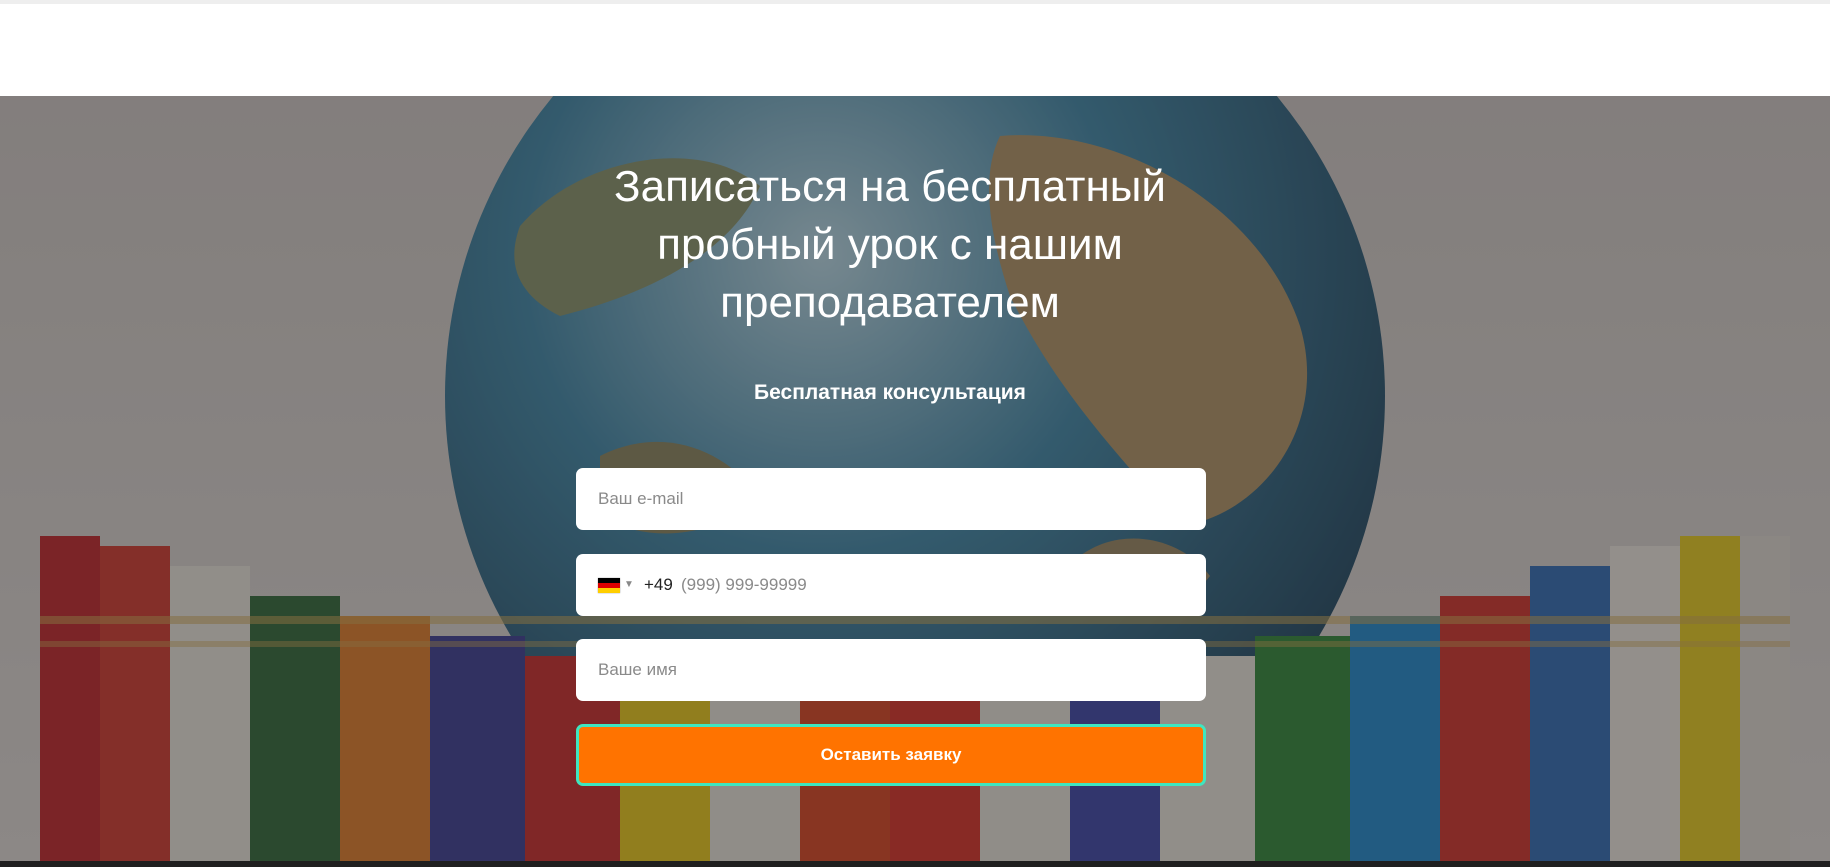  I want to click on email-input, so click(891, 499).